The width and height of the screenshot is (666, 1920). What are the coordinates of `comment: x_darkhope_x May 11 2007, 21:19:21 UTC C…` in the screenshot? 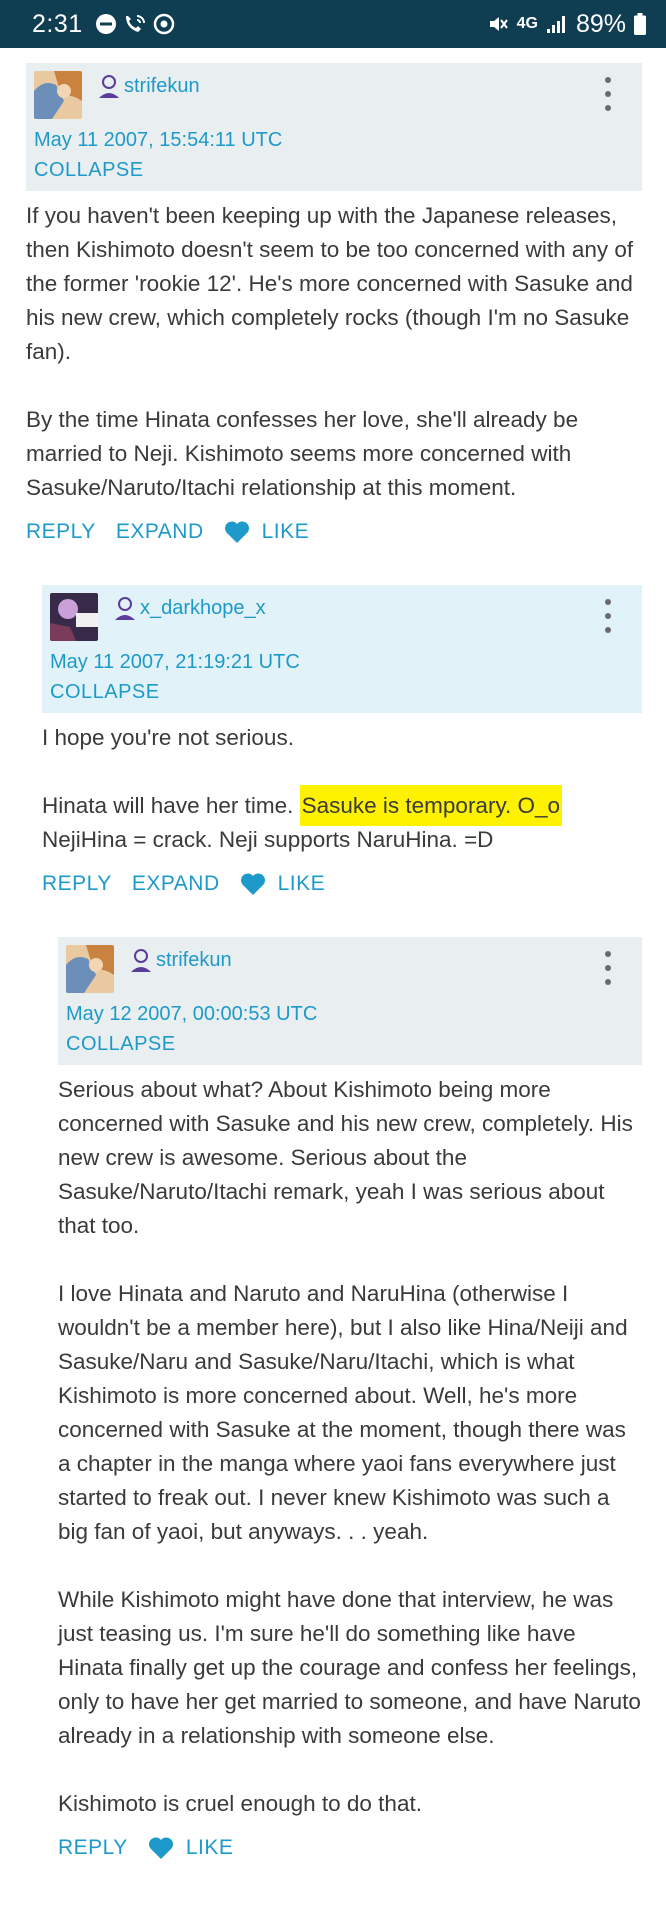 It's located at (342, 743).